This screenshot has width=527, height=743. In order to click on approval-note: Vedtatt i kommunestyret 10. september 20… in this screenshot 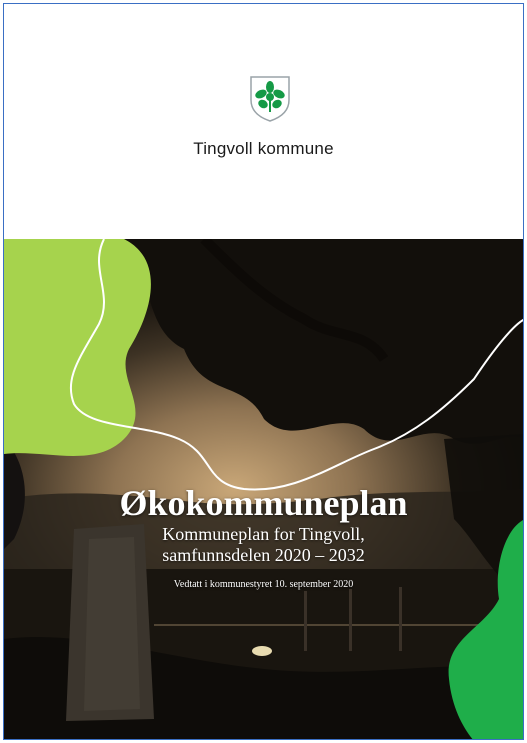, I will do `click(263, 584)`.